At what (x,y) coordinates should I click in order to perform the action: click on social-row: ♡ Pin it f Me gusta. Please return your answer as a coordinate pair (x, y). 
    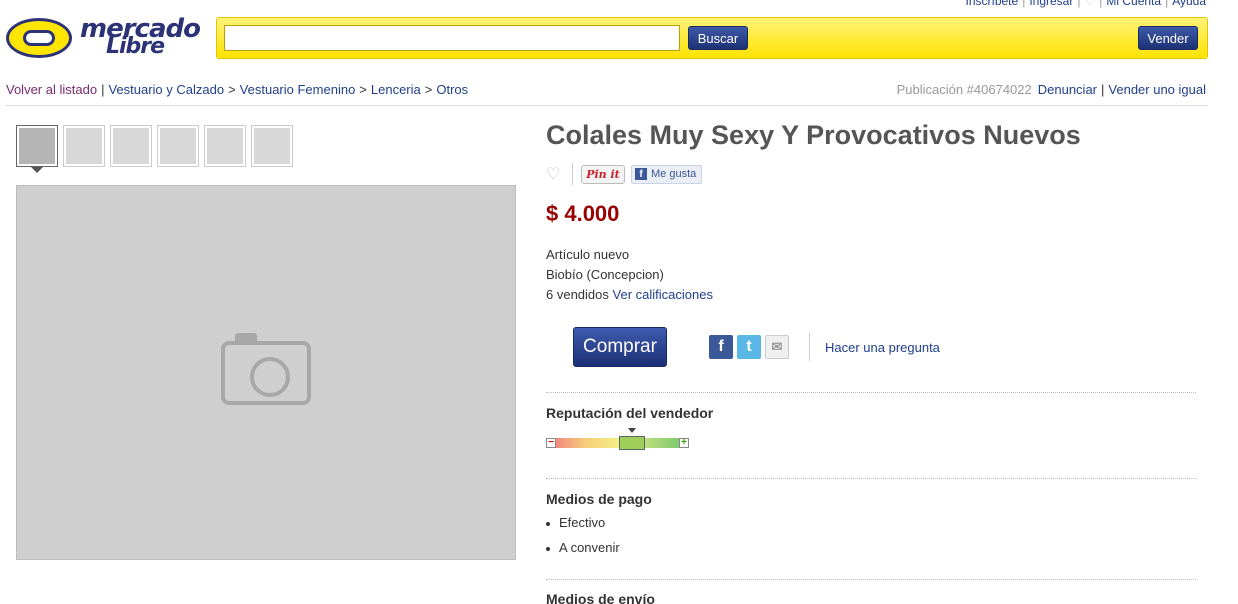
    Looking at the image, I should click on (624, 174).